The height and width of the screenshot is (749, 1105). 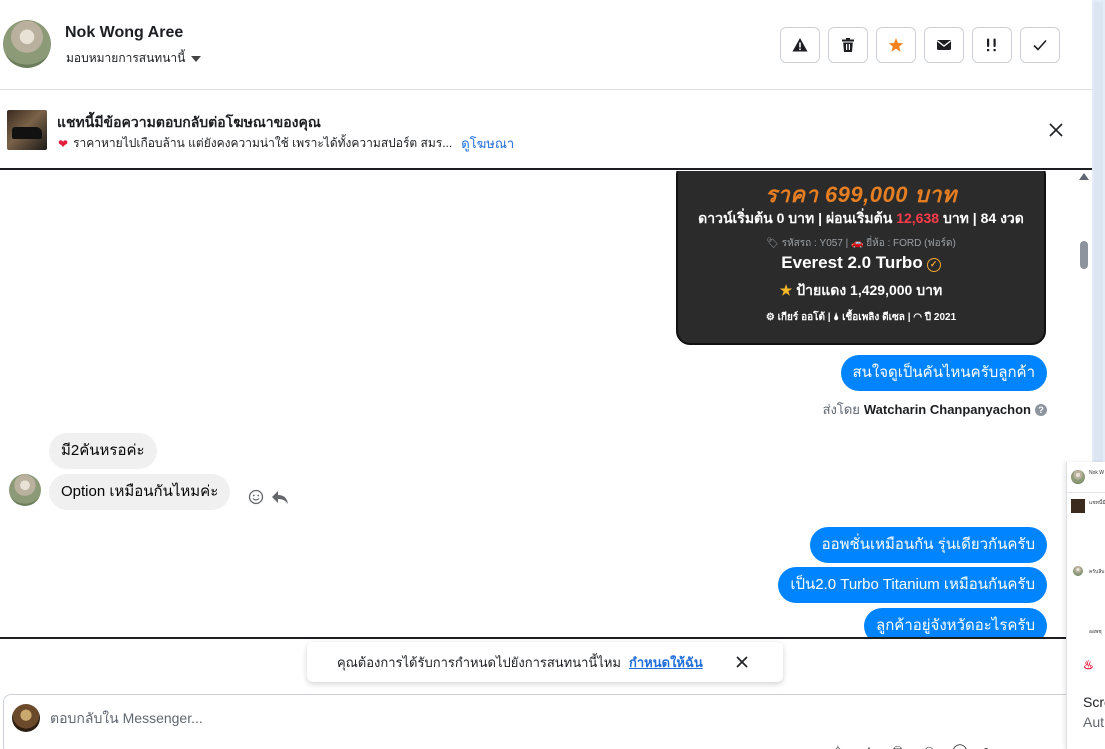 I want to click on preview-reply-text: ออพชุ, so click(x=1095, y=632).